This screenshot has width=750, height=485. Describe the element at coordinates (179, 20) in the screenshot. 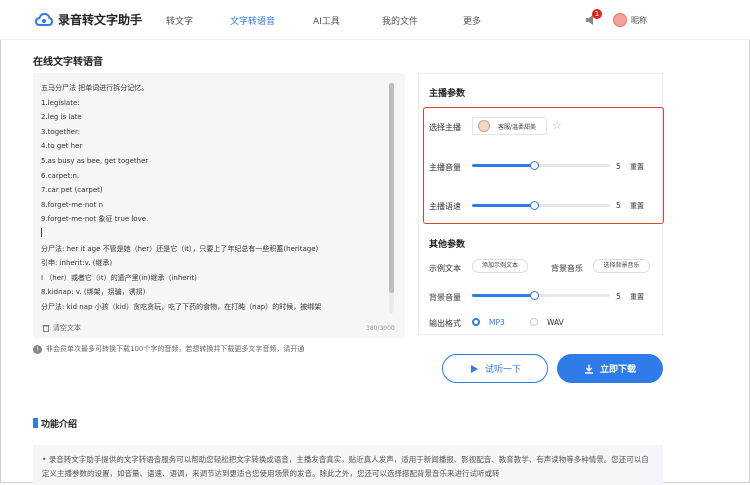

I see `nav-transcribe: 转文字` at that location.